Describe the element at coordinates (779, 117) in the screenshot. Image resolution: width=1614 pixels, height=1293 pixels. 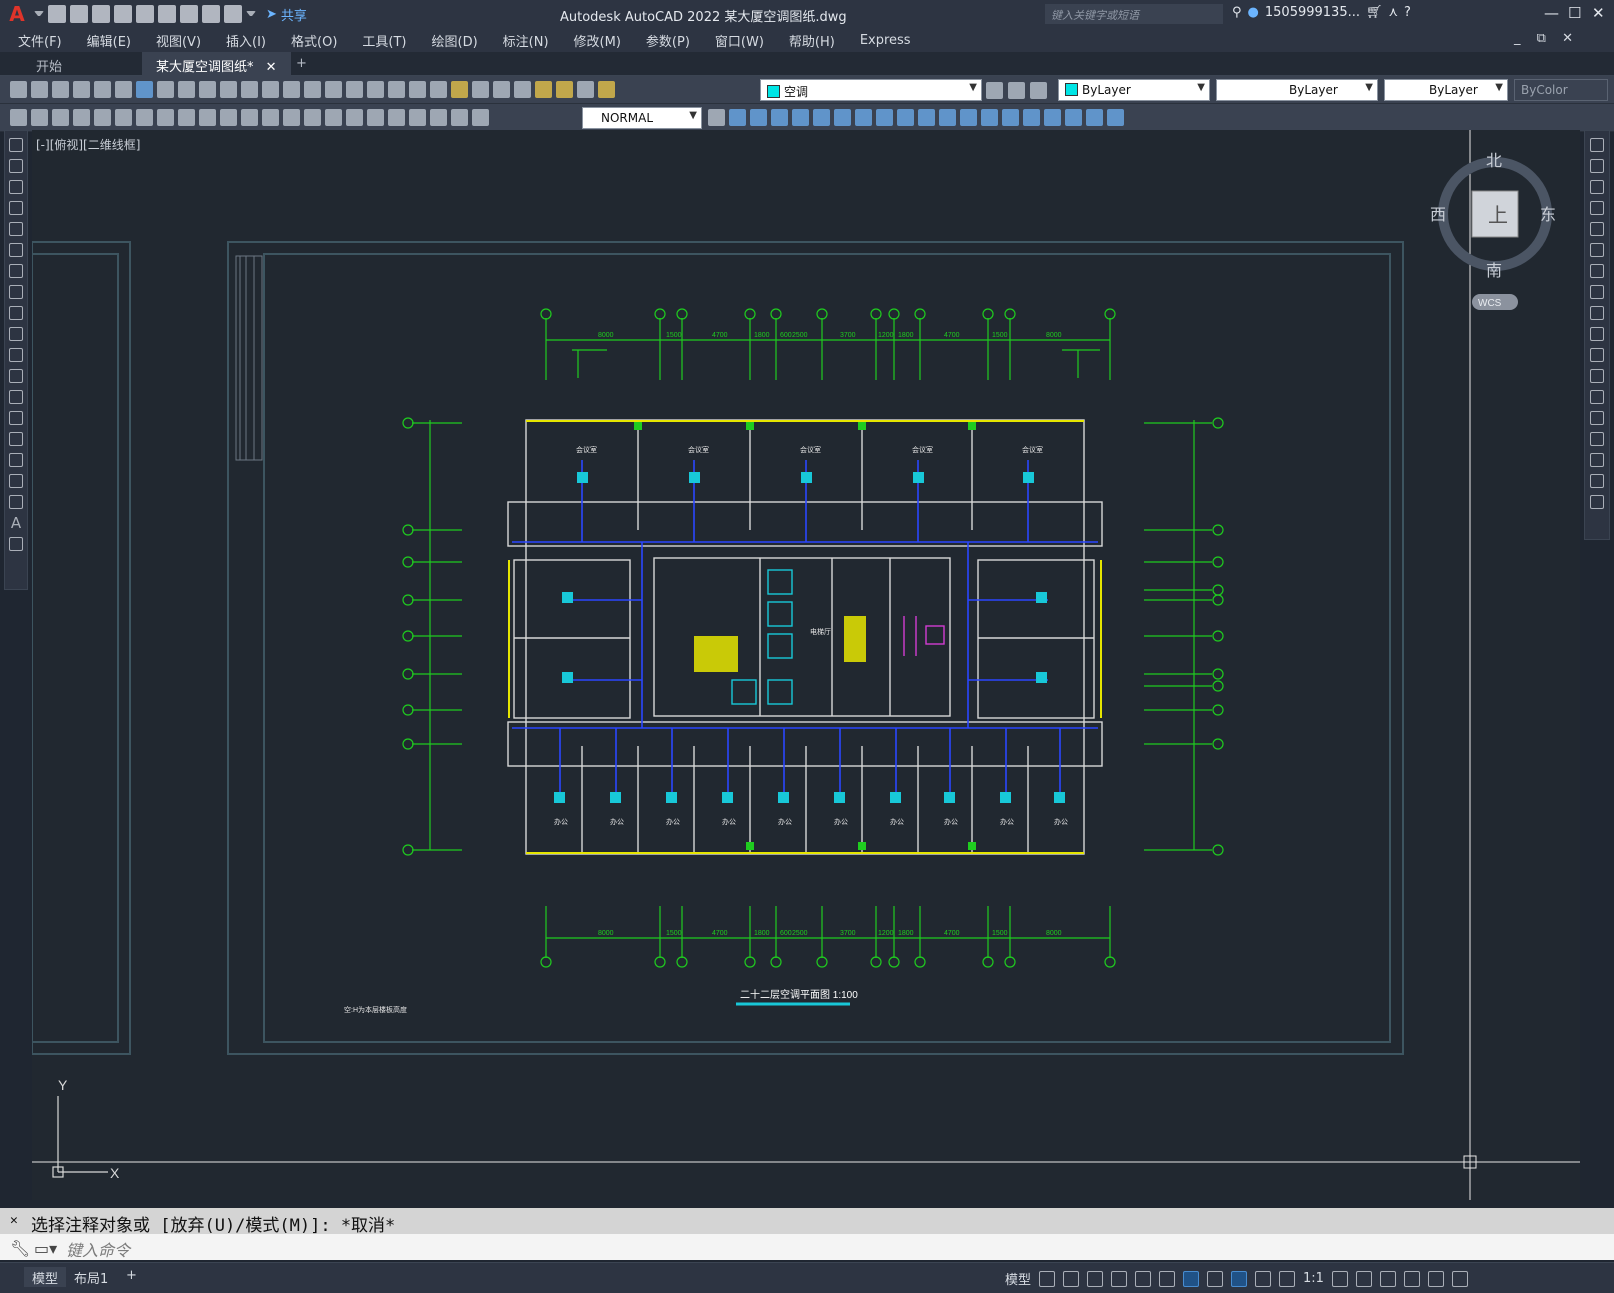
I see `offset-icon` at that location.